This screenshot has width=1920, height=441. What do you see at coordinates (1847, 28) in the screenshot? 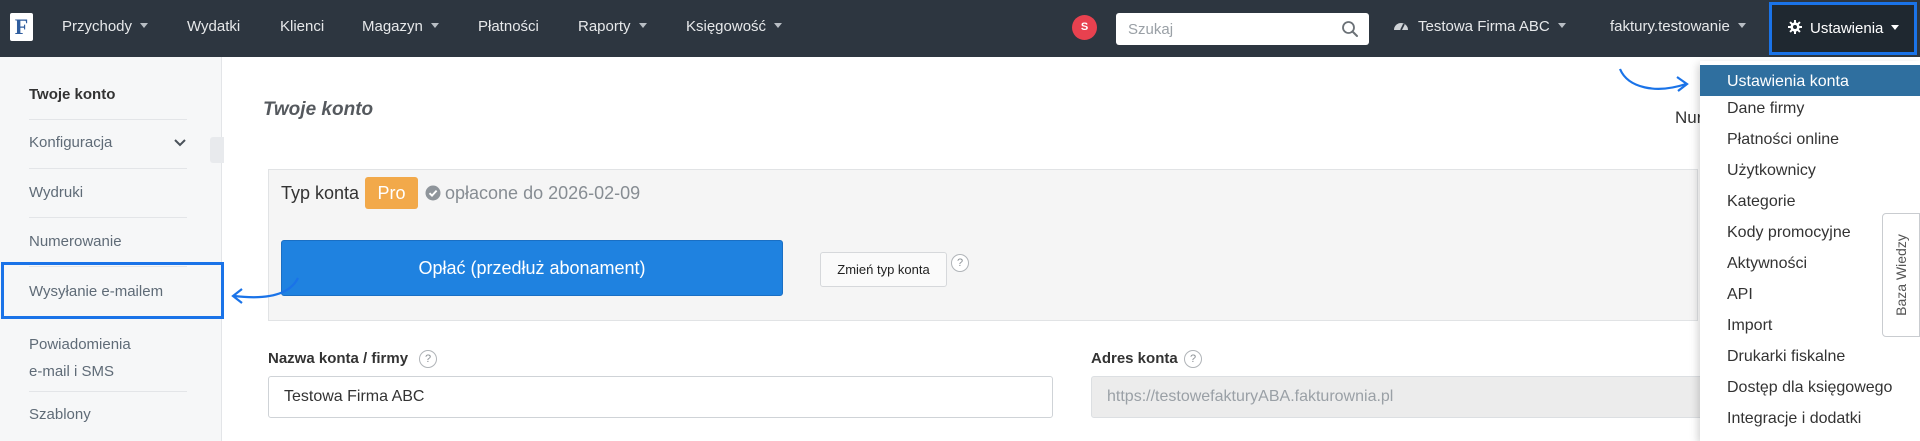
I see `settings-label: Ustawienia` at bounding box center [1847, 28].